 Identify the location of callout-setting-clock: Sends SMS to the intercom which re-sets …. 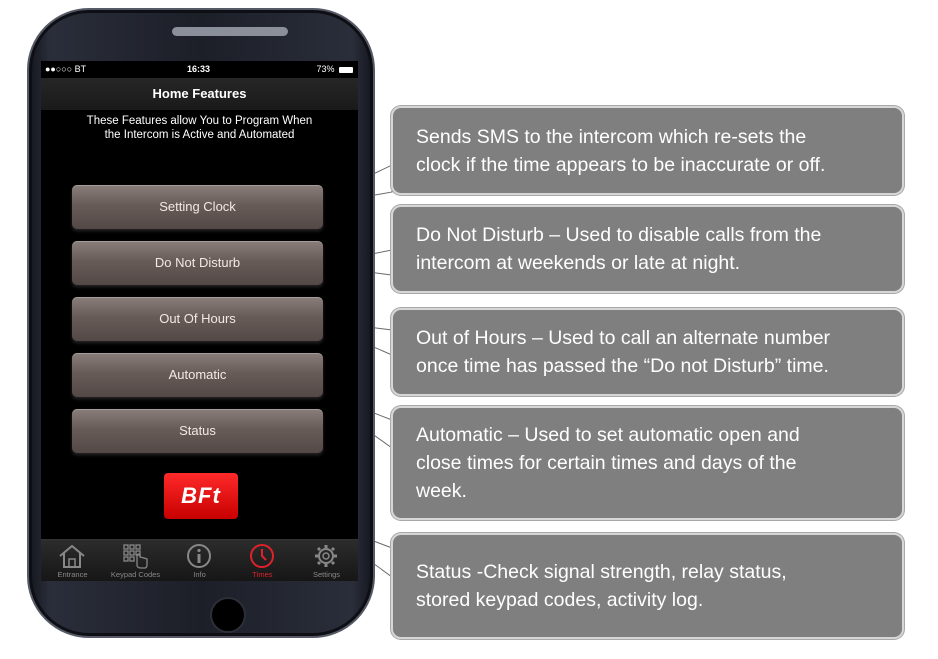
(647, 150).